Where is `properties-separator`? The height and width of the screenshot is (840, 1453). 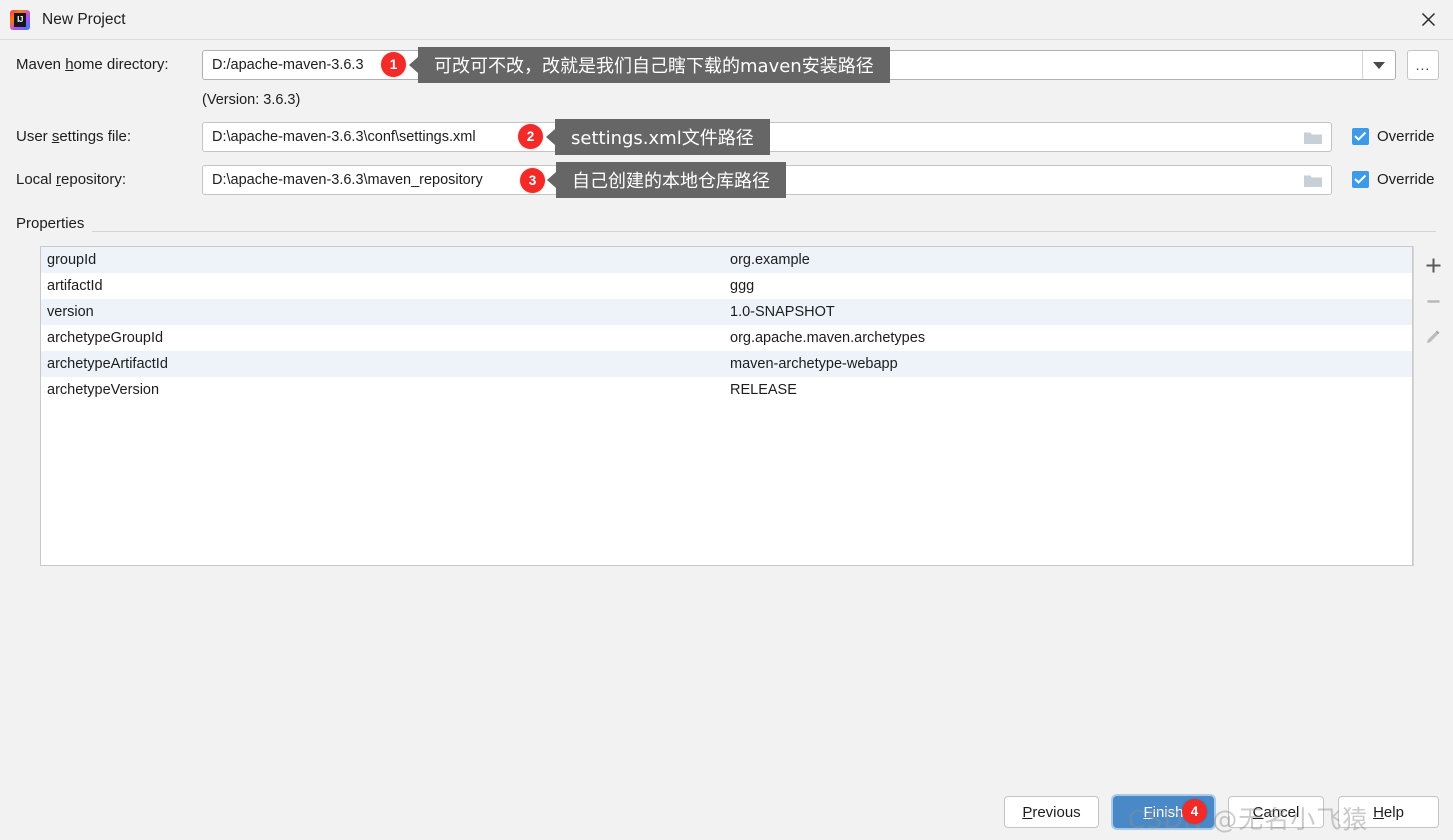
properties-separator is located at coordinates (726, 231).